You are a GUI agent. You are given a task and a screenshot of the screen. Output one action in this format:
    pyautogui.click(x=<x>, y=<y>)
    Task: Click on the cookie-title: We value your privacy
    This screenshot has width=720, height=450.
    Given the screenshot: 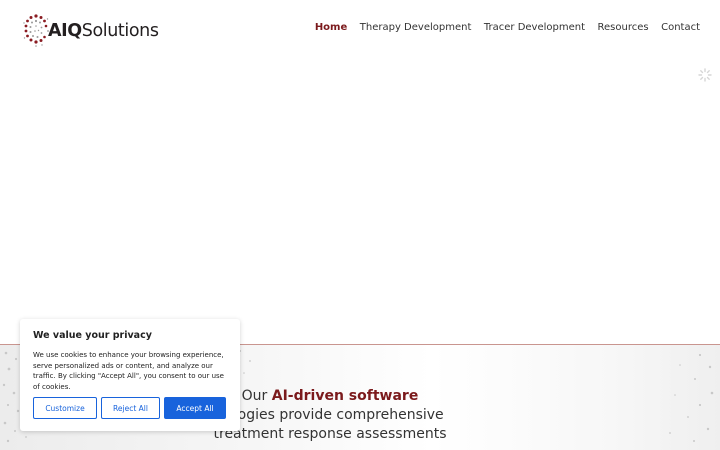 What is the action you would take?
    pyautogui.click(x=92, y=335)
    